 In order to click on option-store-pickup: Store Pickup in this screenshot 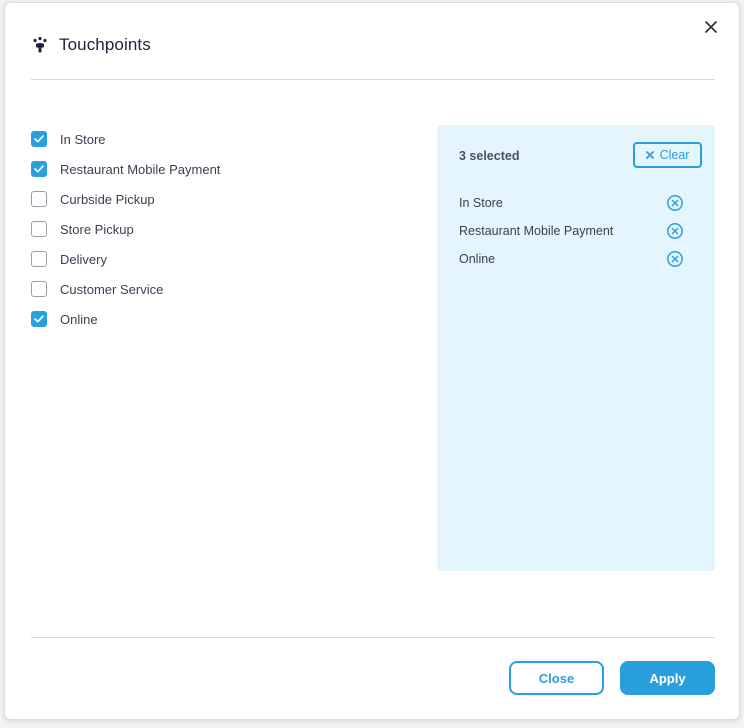, I will do `click(125, 229)`.